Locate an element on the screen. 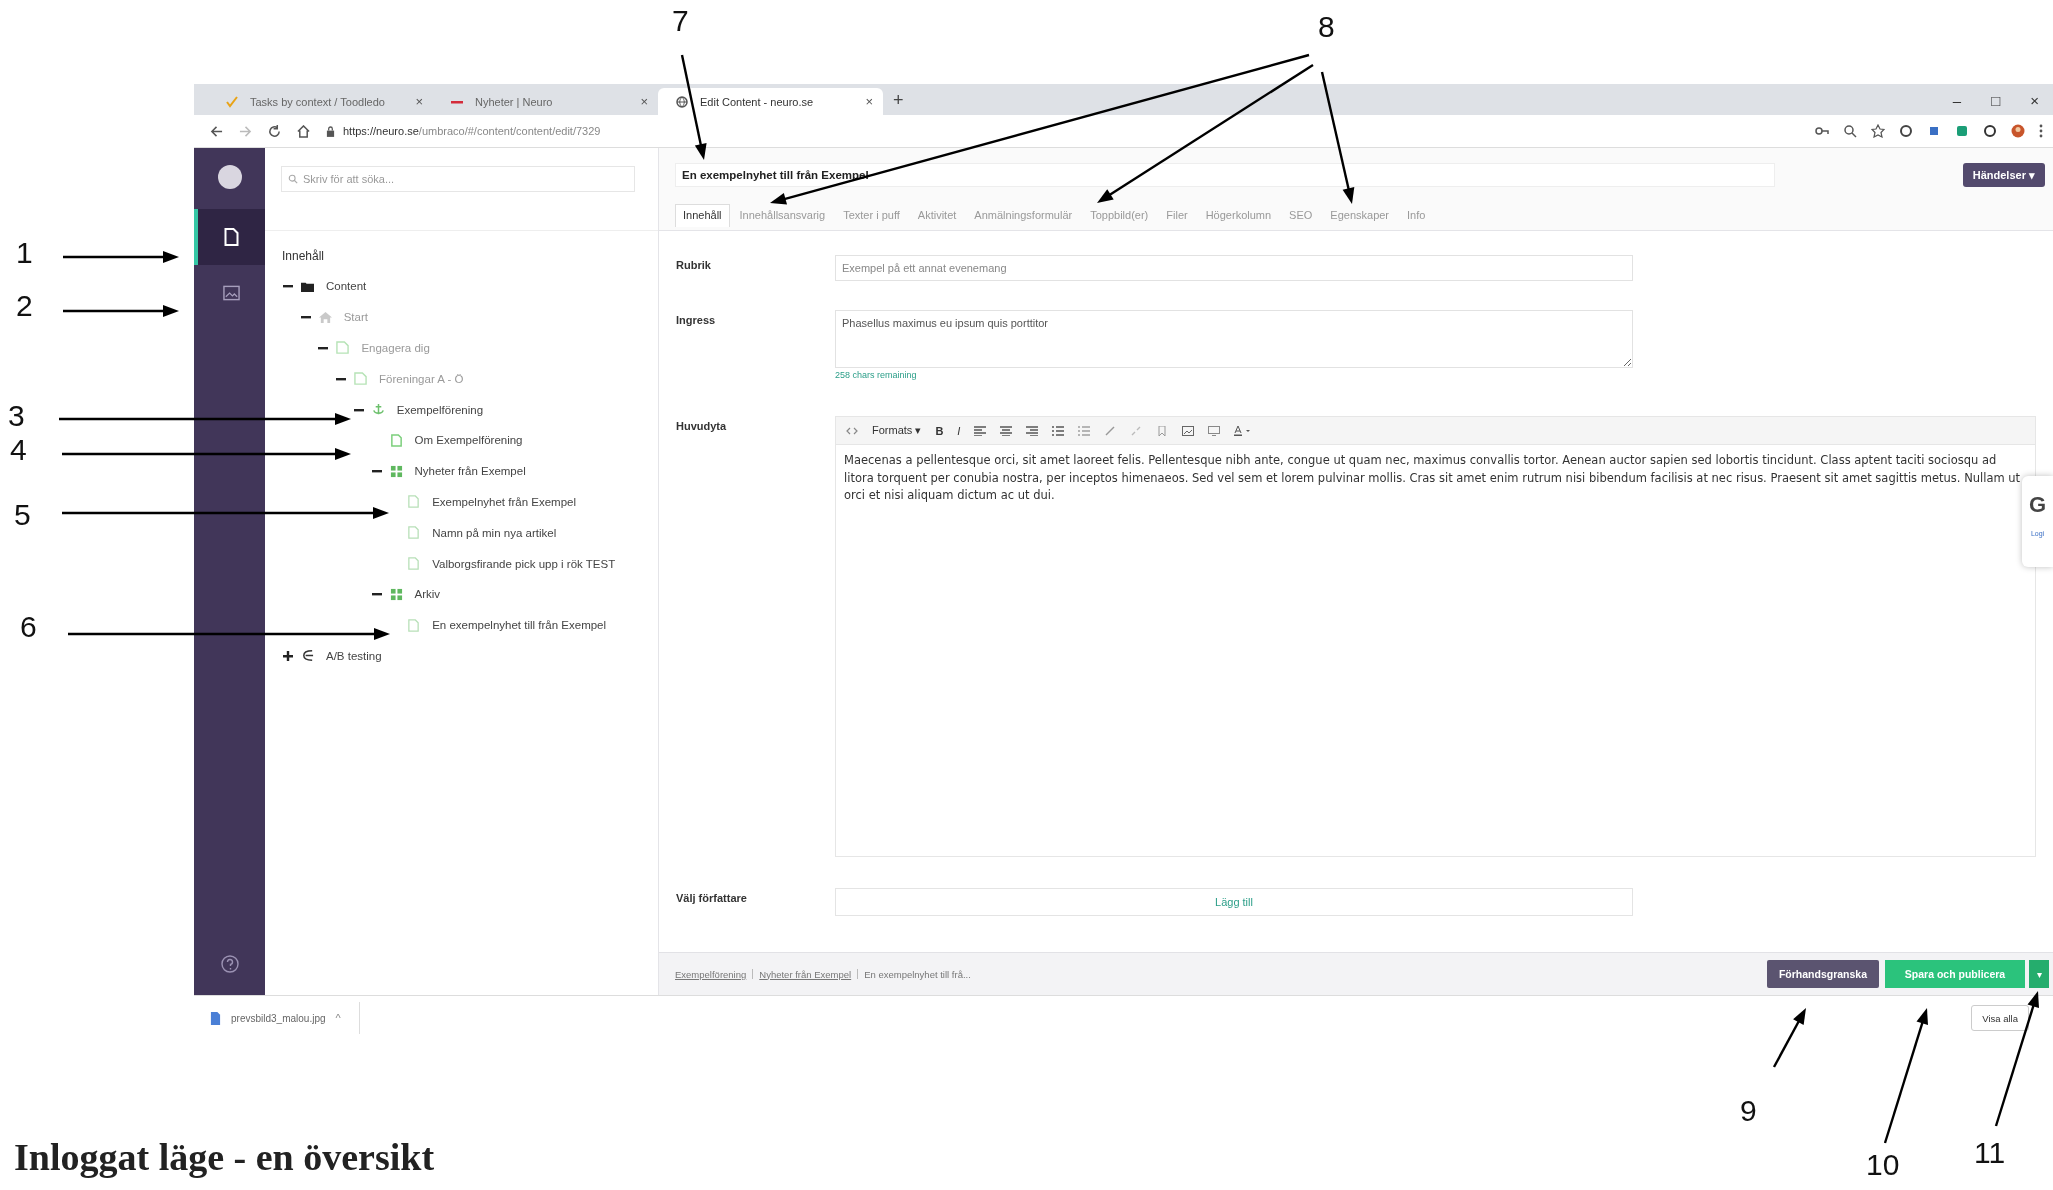  file-icon is located at coordinates (215, 1018).